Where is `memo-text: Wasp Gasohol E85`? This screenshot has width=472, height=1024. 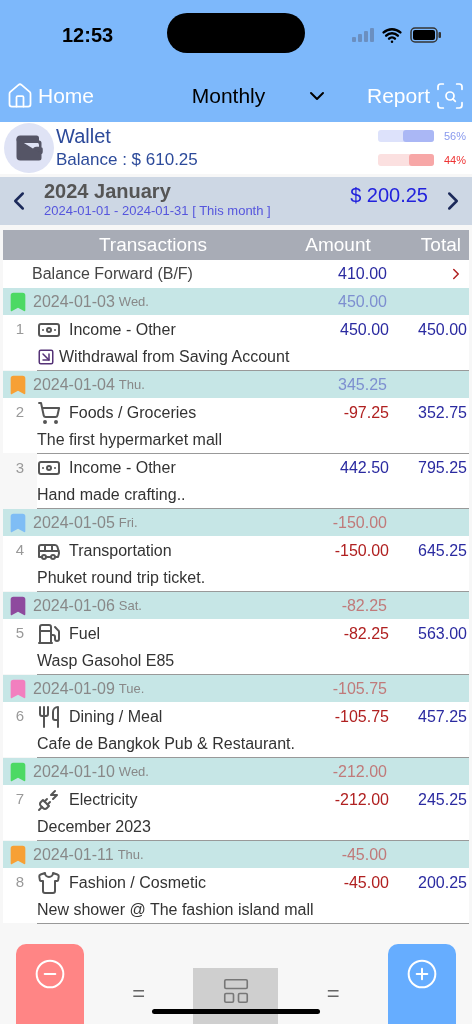 memo-text: Wasp Gasohol E85 is located at coordinates (106, 661).